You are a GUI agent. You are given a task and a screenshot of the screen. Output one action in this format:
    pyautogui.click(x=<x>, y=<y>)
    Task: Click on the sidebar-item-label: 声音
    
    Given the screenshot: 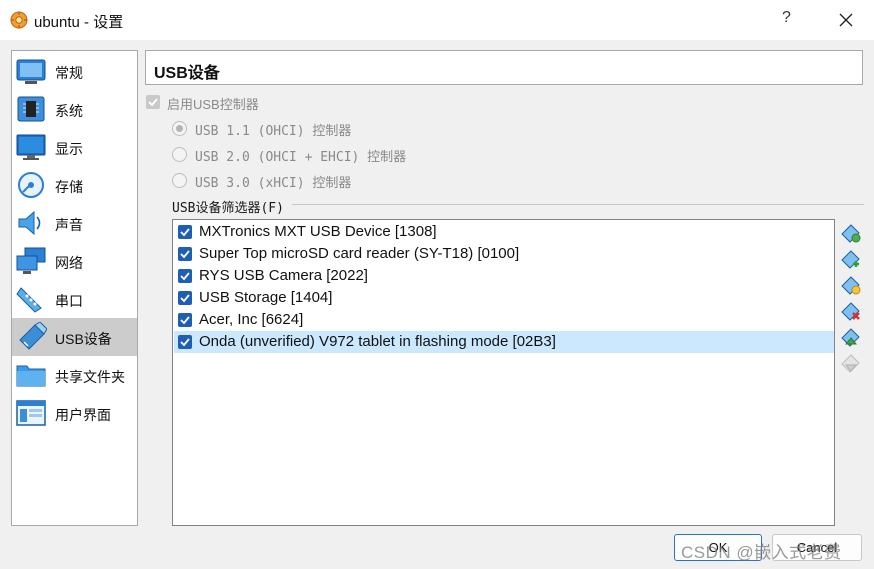 What is the action you would take?
    pyautogui.click(x=69, y=225)
    